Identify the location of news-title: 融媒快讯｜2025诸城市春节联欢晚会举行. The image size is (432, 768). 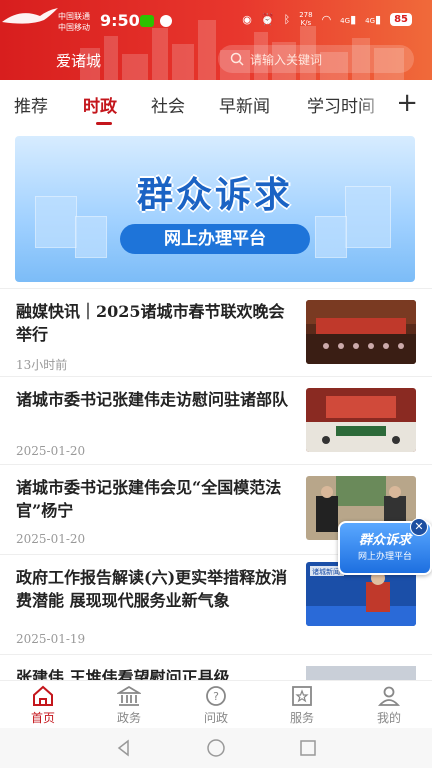
(150, 323).